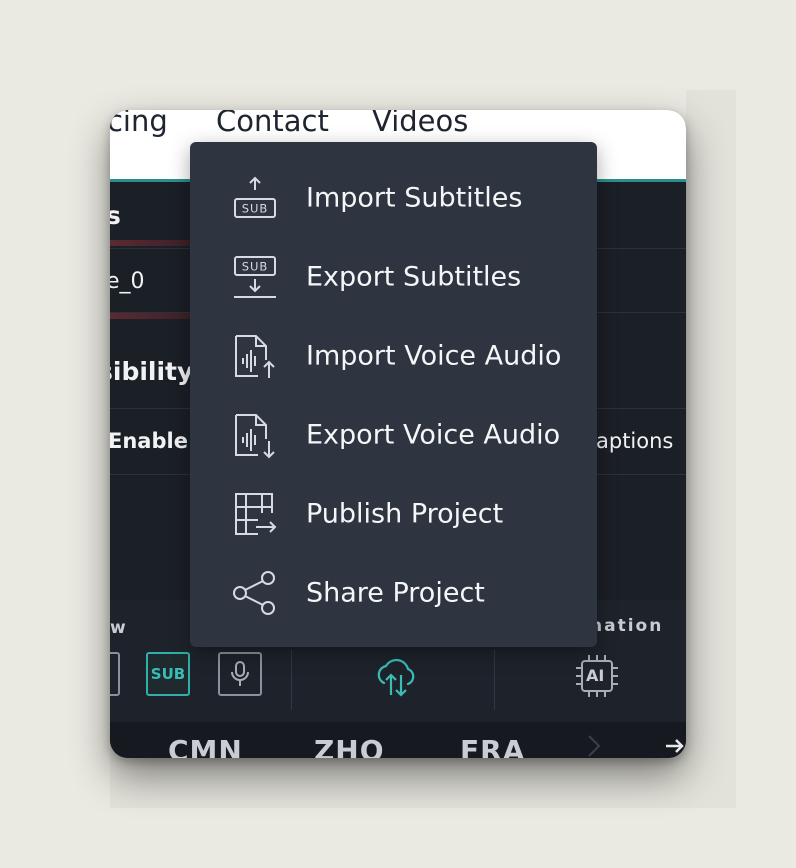 The width and height of the screenshot is (796, 868). I want to click on menu-item-label: Export Subtitles, so click(414, 276).